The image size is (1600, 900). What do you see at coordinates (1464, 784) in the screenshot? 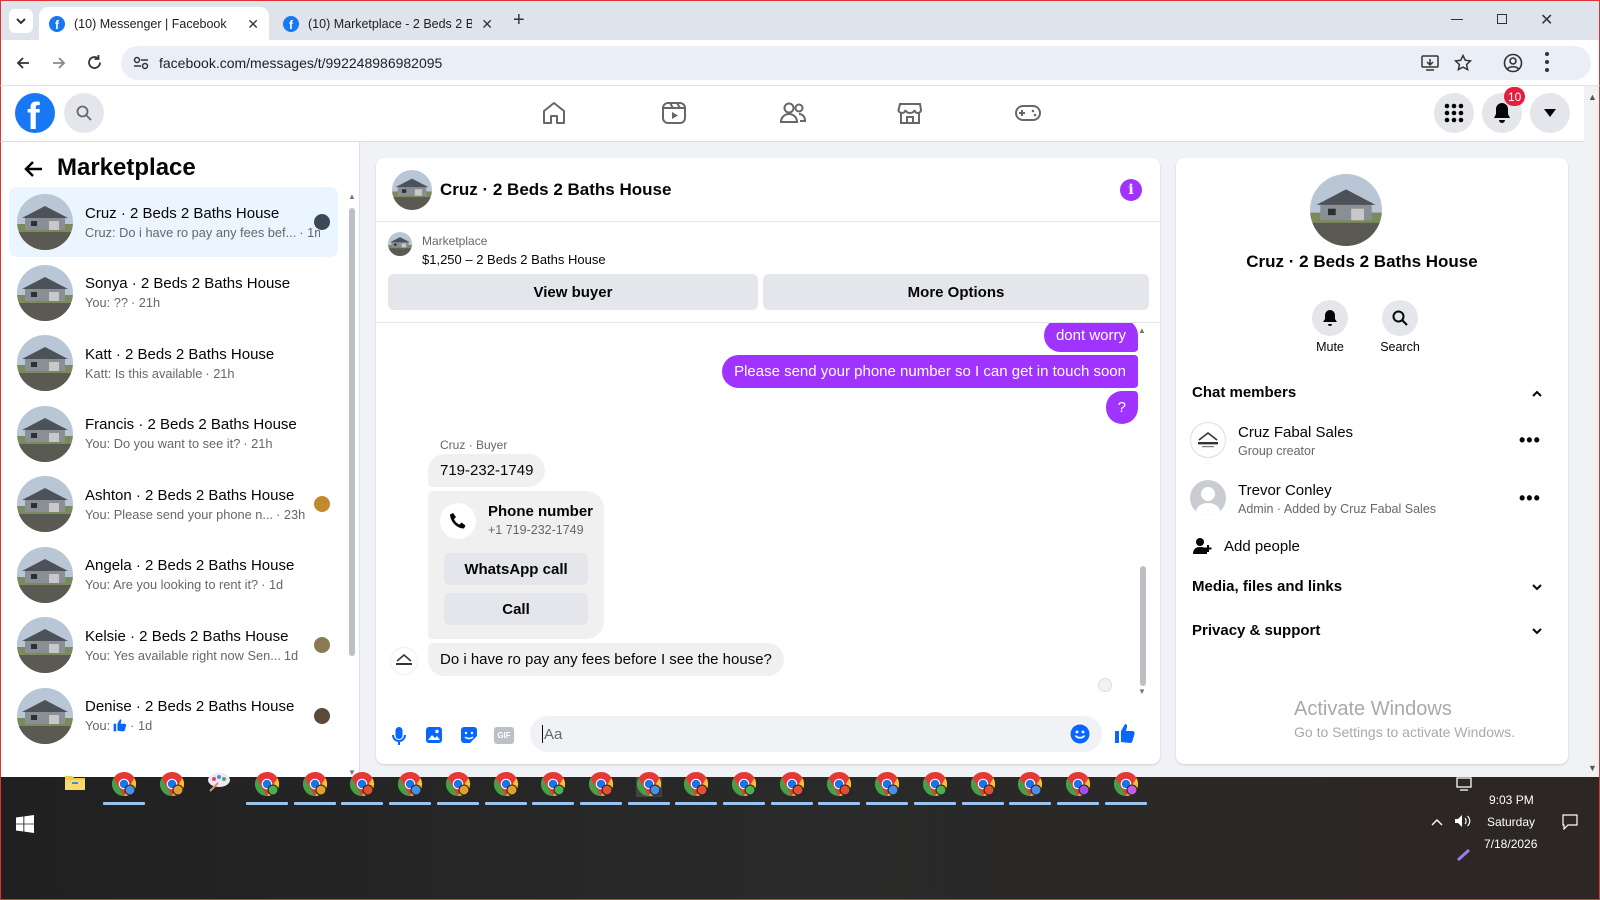
I see `notification-center-icon` at bounding box center [1464, 784].